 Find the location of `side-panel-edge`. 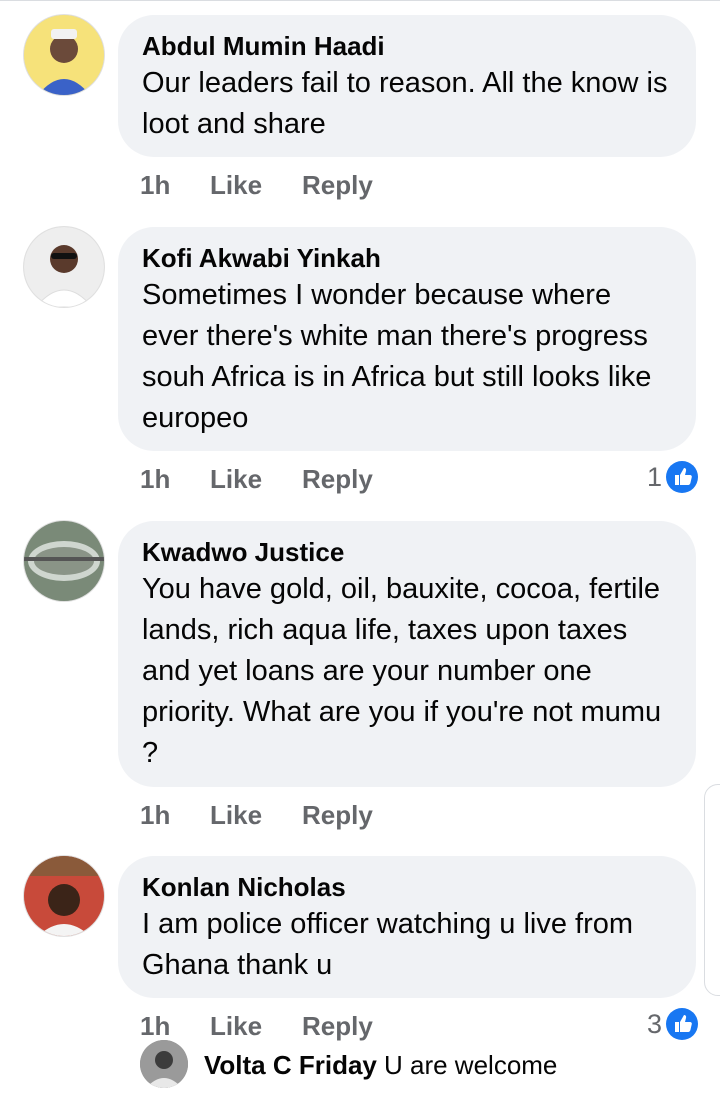

side-panel-edge is located at coordinates (712, 890).